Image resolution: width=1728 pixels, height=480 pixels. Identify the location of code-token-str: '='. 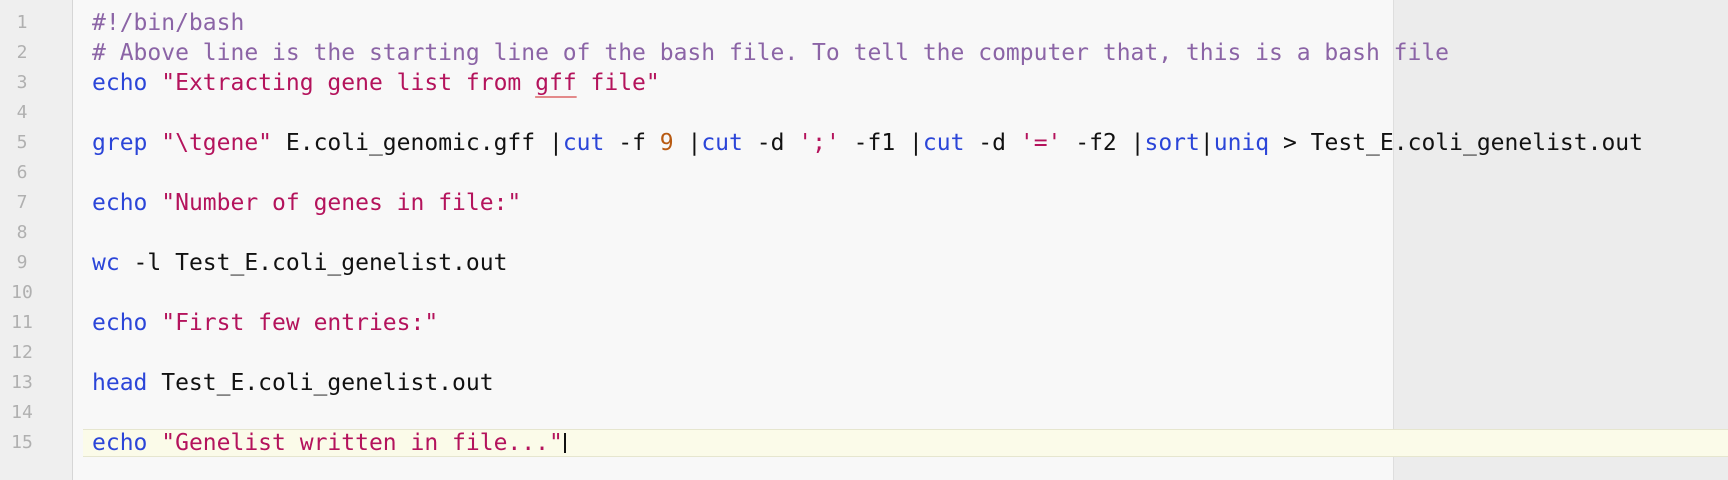
(1040, 143).